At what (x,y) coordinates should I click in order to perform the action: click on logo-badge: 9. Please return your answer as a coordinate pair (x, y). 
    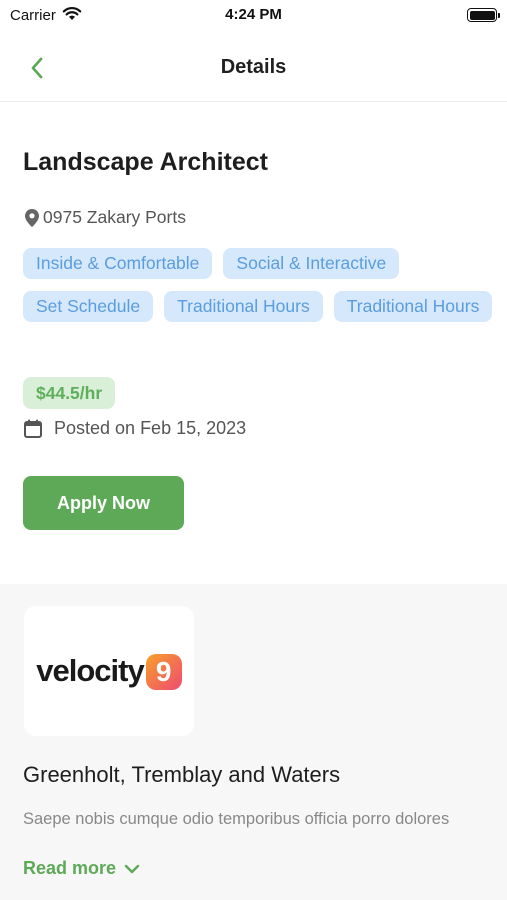
    Looking at the image, I should click on (163, 672).